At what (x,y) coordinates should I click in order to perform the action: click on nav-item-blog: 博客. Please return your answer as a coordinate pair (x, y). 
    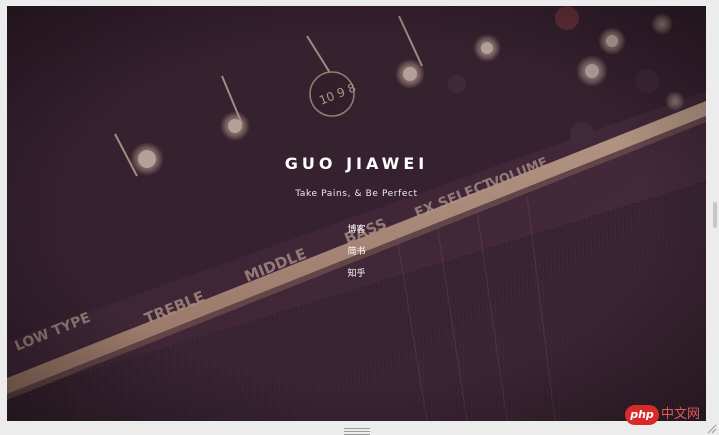
    Looking at the image, I should click on (356, 227).